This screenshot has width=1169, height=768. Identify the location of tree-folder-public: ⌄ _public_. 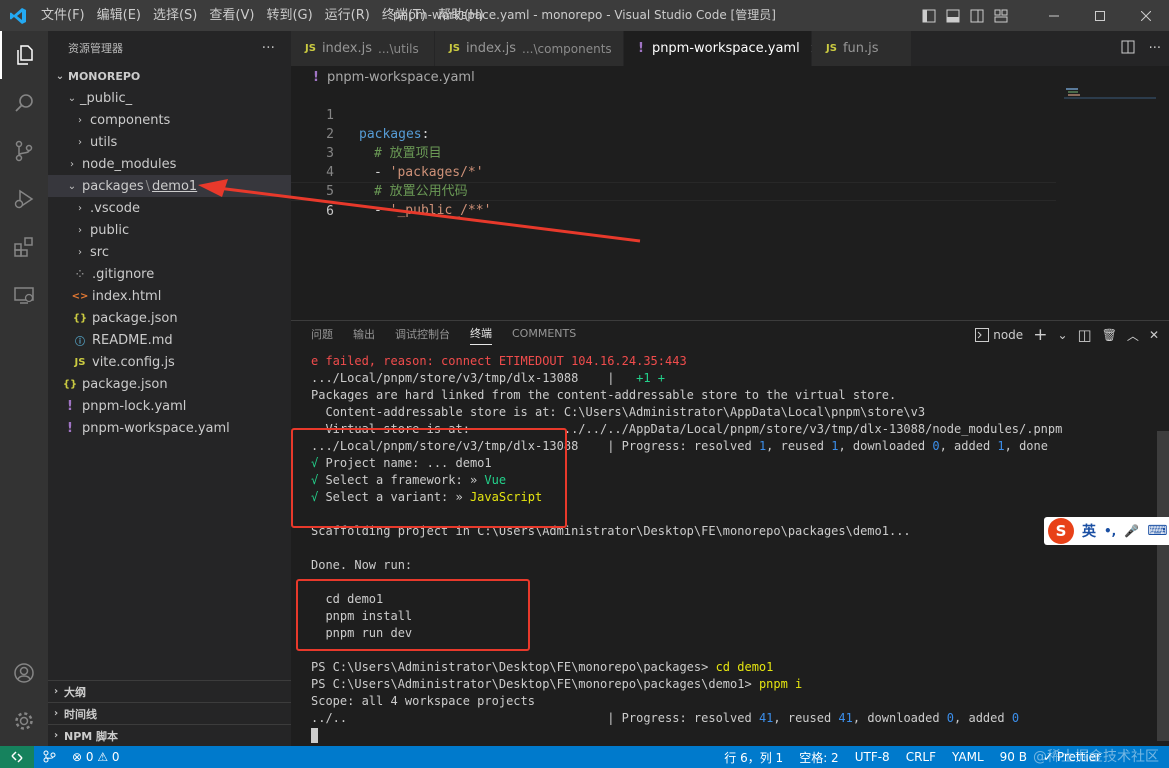
(169, 98).